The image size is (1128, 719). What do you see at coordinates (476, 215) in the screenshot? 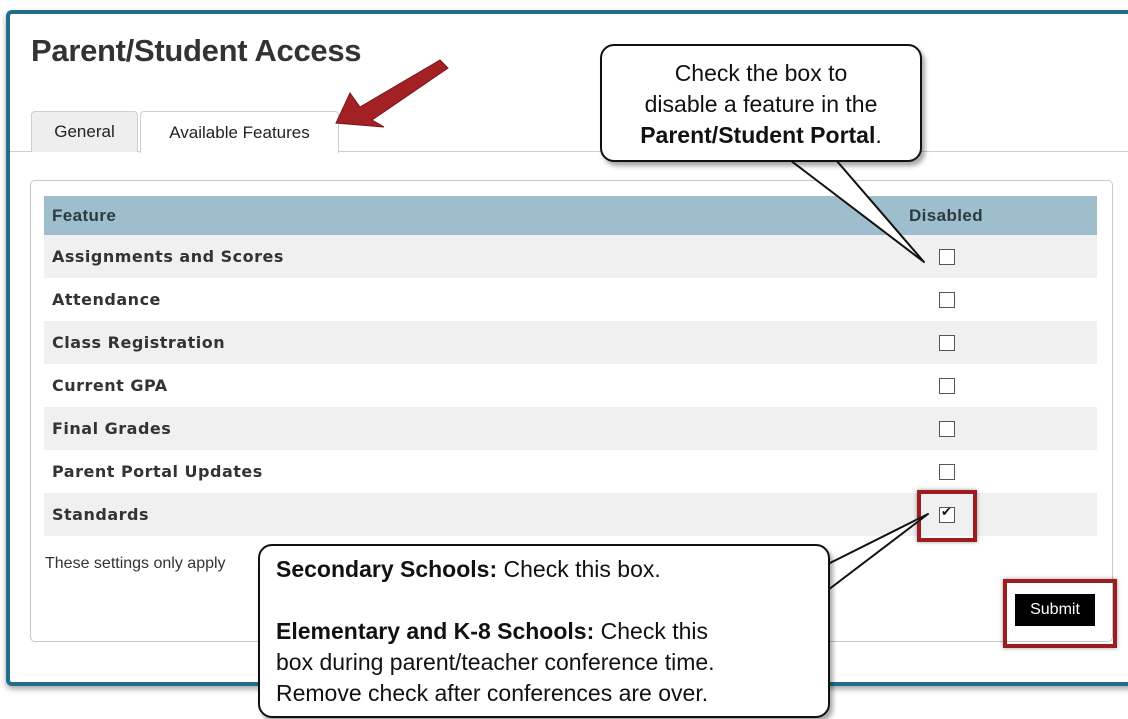
I see `feature-column-header: Feature` at bounding box center [476, 215].